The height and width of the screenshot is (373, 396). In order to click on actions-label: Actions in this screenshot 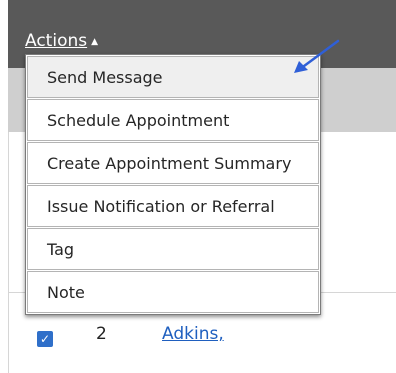, I will do `click(56, 41)`.